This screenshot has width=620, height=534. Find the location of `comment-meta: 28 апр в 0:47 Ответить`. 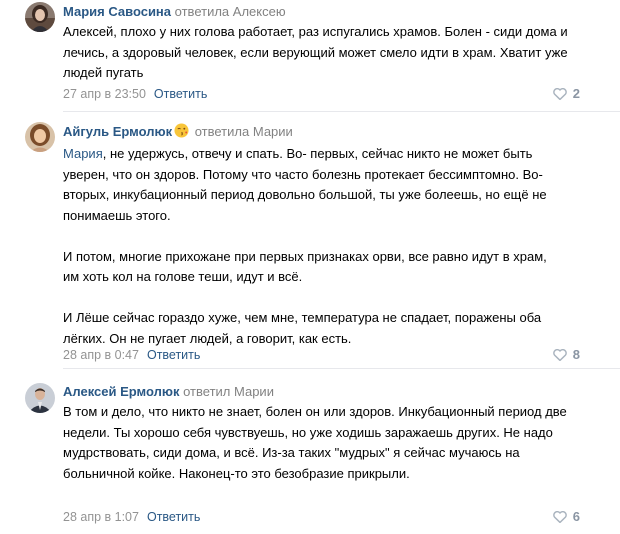

comment-meta: 28 апр в 0:47 Ответить is located at coordinates (131, 355).